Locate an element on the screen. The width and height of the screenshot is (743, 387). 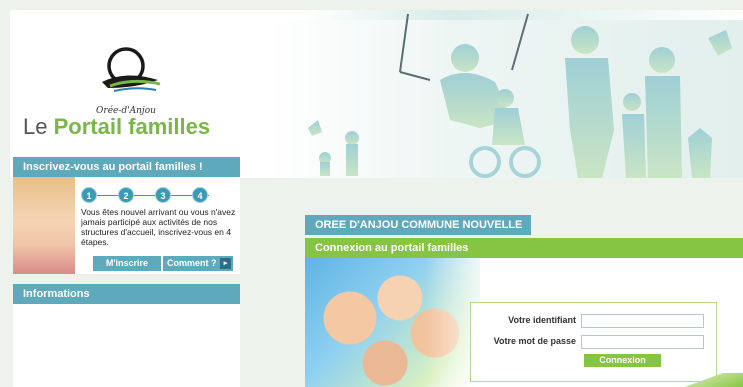
step-2: 2 is located at coordinates (126, 195).